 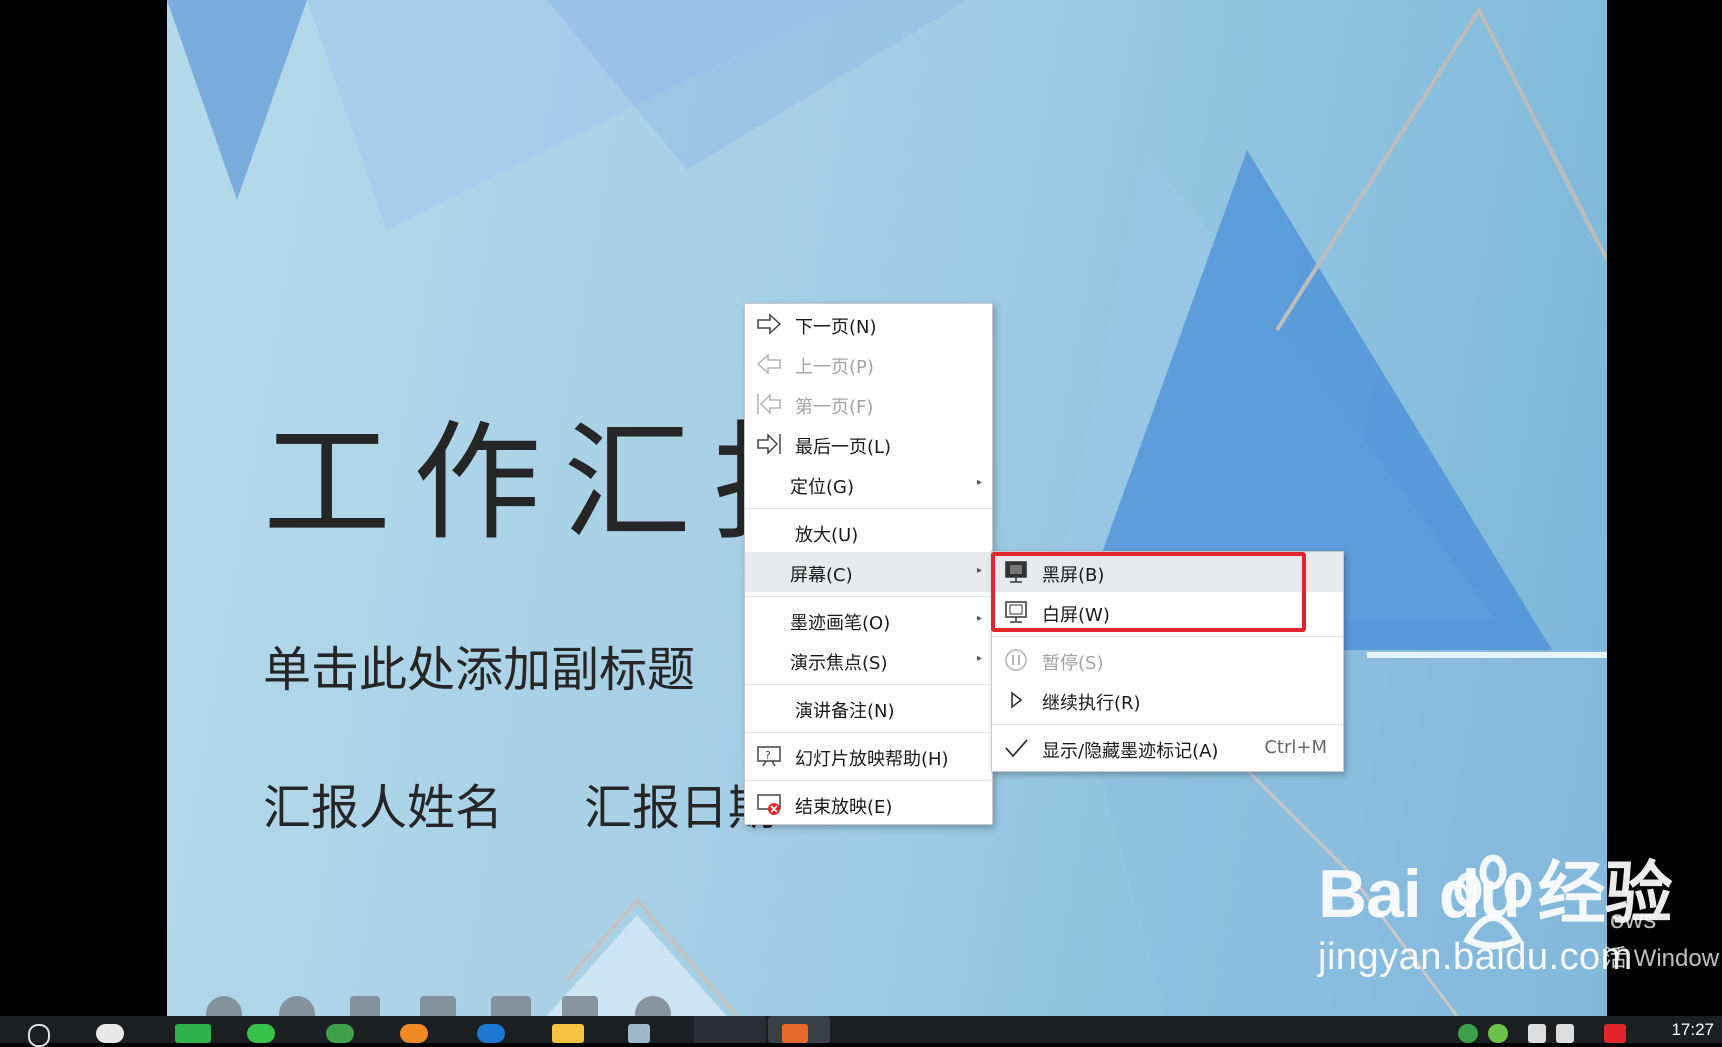 What do you see at coordinates (834, 407) in the screenshot?
I see `menu-item-label: 第一页(F)` at bounding box center [834, 407].